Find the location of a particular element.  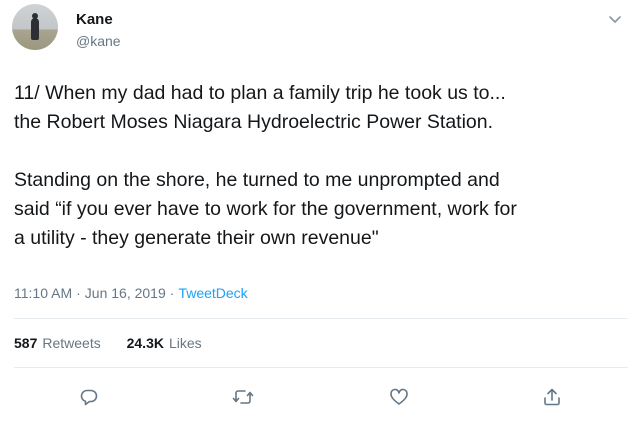

tweet-date: Jun 16, 2019 is located at coordinates (125, 293).